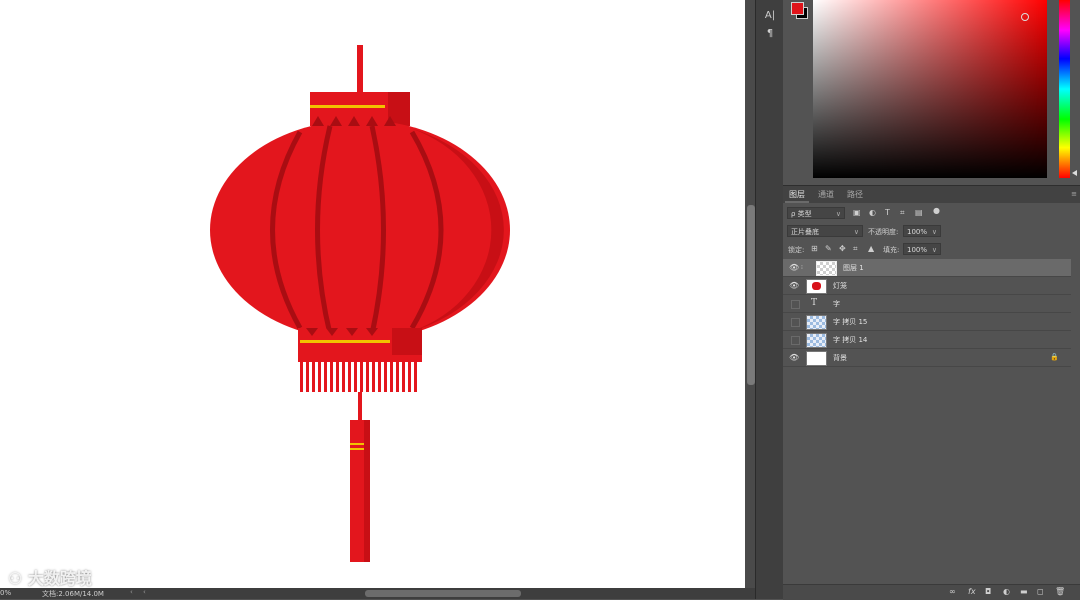 This screenshot has width=1080, height=600. What do you see at coordinates (927, 268) in the screenshot?
I see `layer-row: 👁 ⁝ 图层 1` at bounding box center [927, 268].